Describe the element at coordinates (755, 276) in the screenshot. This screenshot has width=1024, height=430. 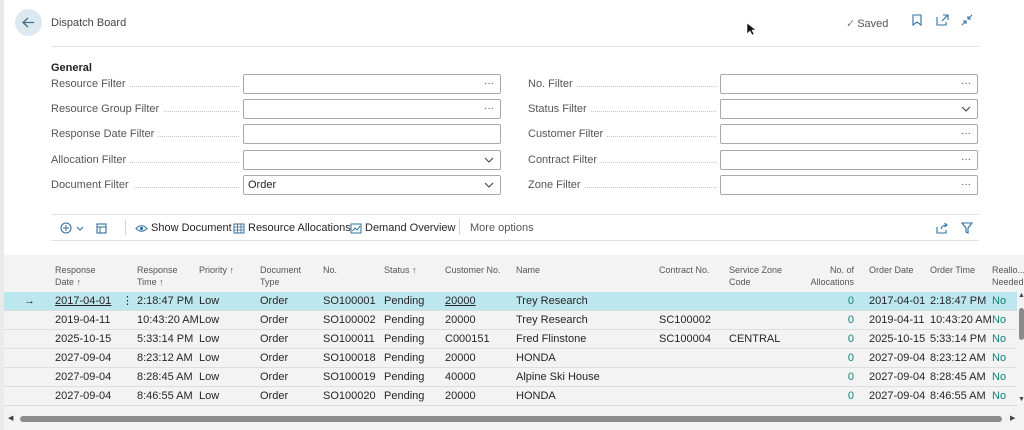
I see `column-header-service-zone: Service Zone Code` at that location.